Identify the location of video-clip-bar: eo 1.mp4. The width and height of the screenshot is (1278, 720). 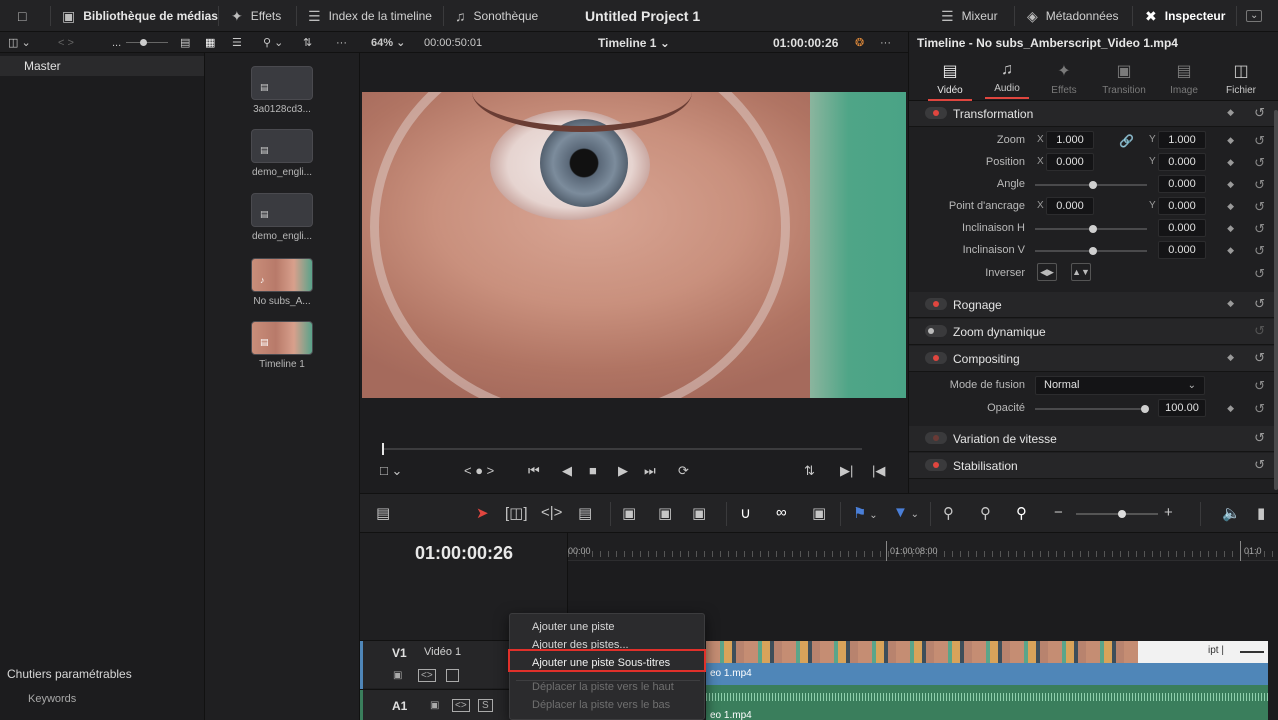
(987, 674).